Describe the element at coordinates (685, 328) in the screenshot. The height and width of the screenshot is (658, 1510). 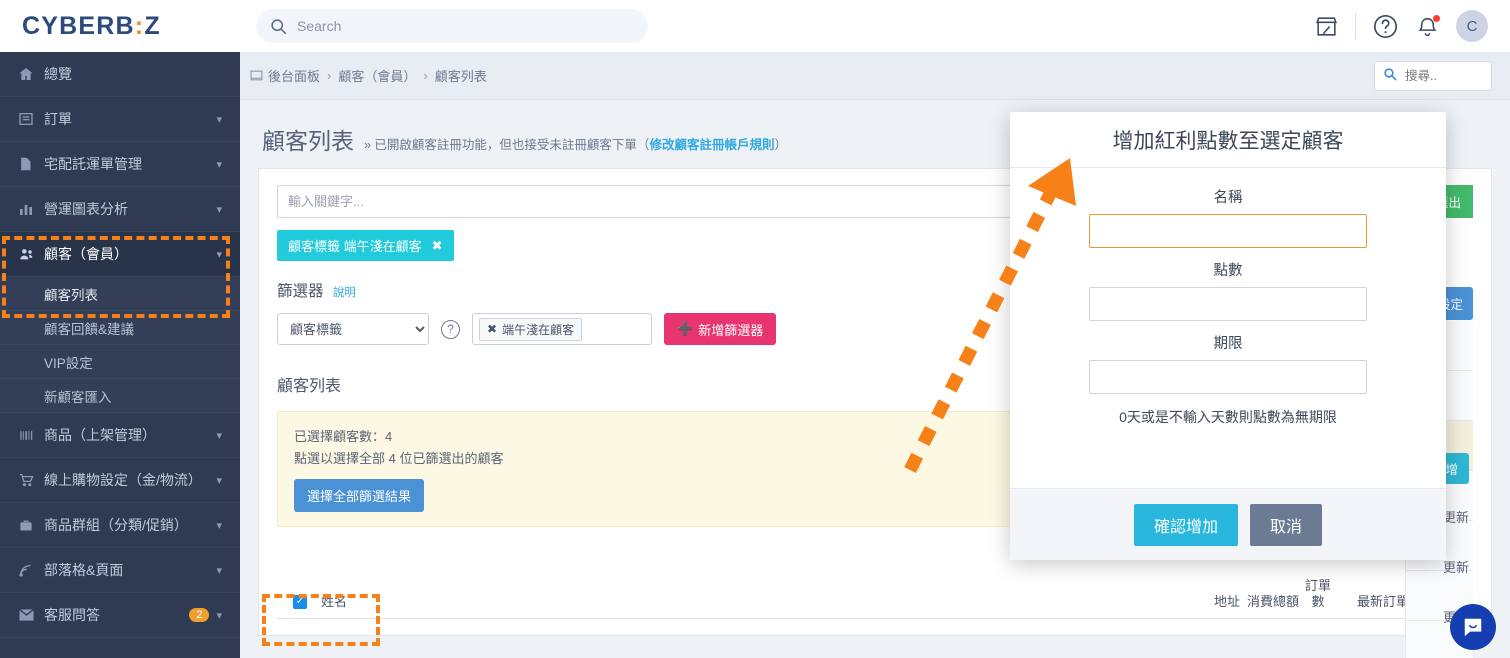
I see `plus-icon: ➕` at that location.